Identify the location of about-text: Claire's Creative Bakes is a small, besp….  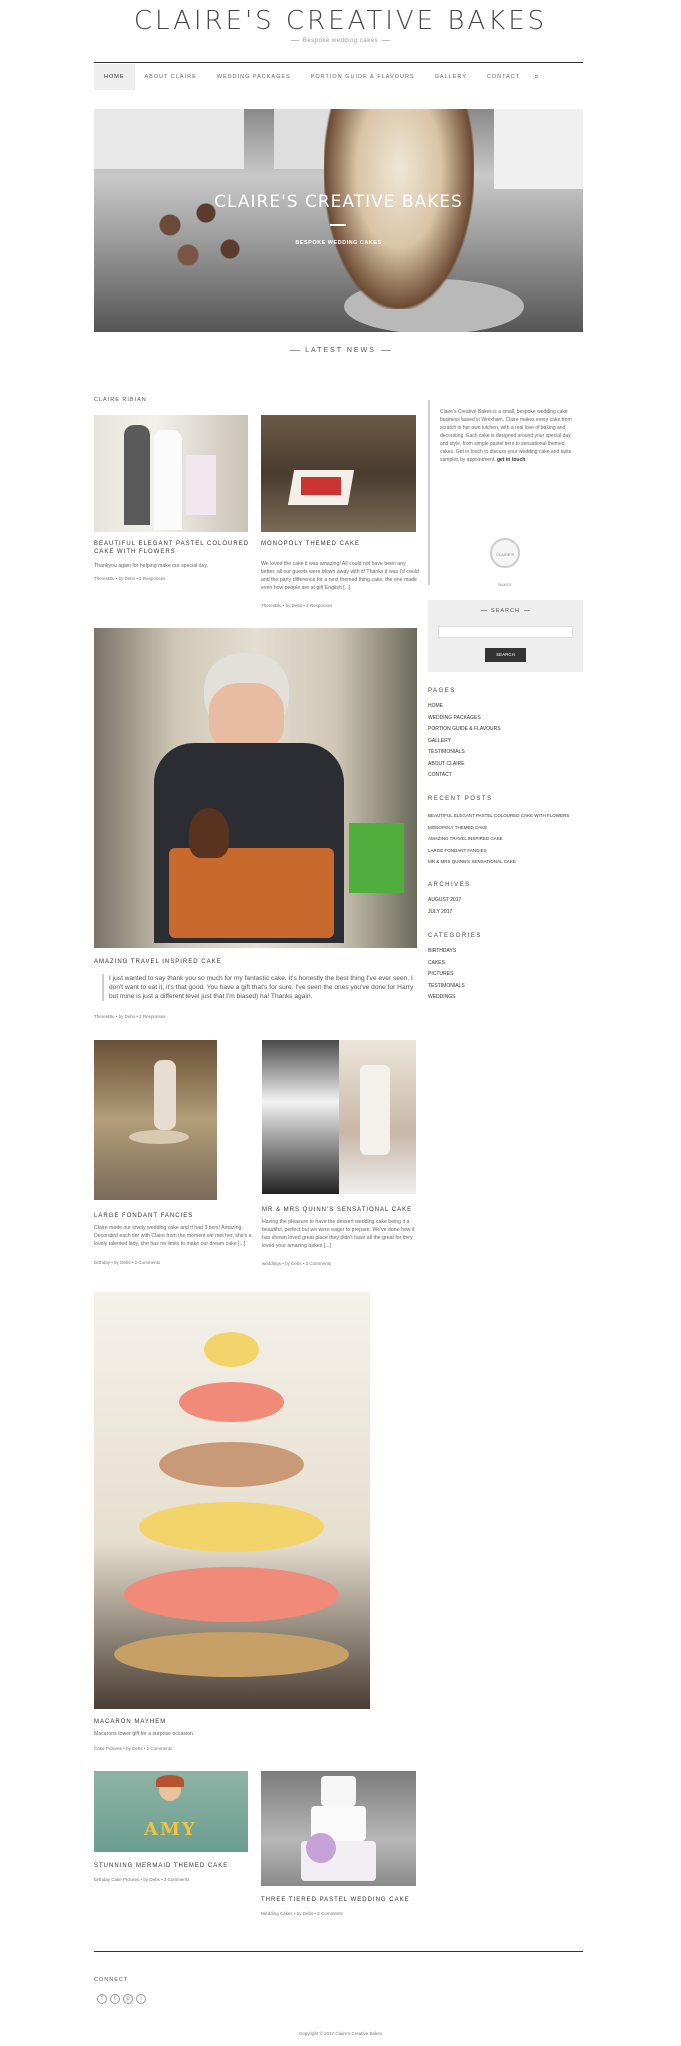
(506, 436).